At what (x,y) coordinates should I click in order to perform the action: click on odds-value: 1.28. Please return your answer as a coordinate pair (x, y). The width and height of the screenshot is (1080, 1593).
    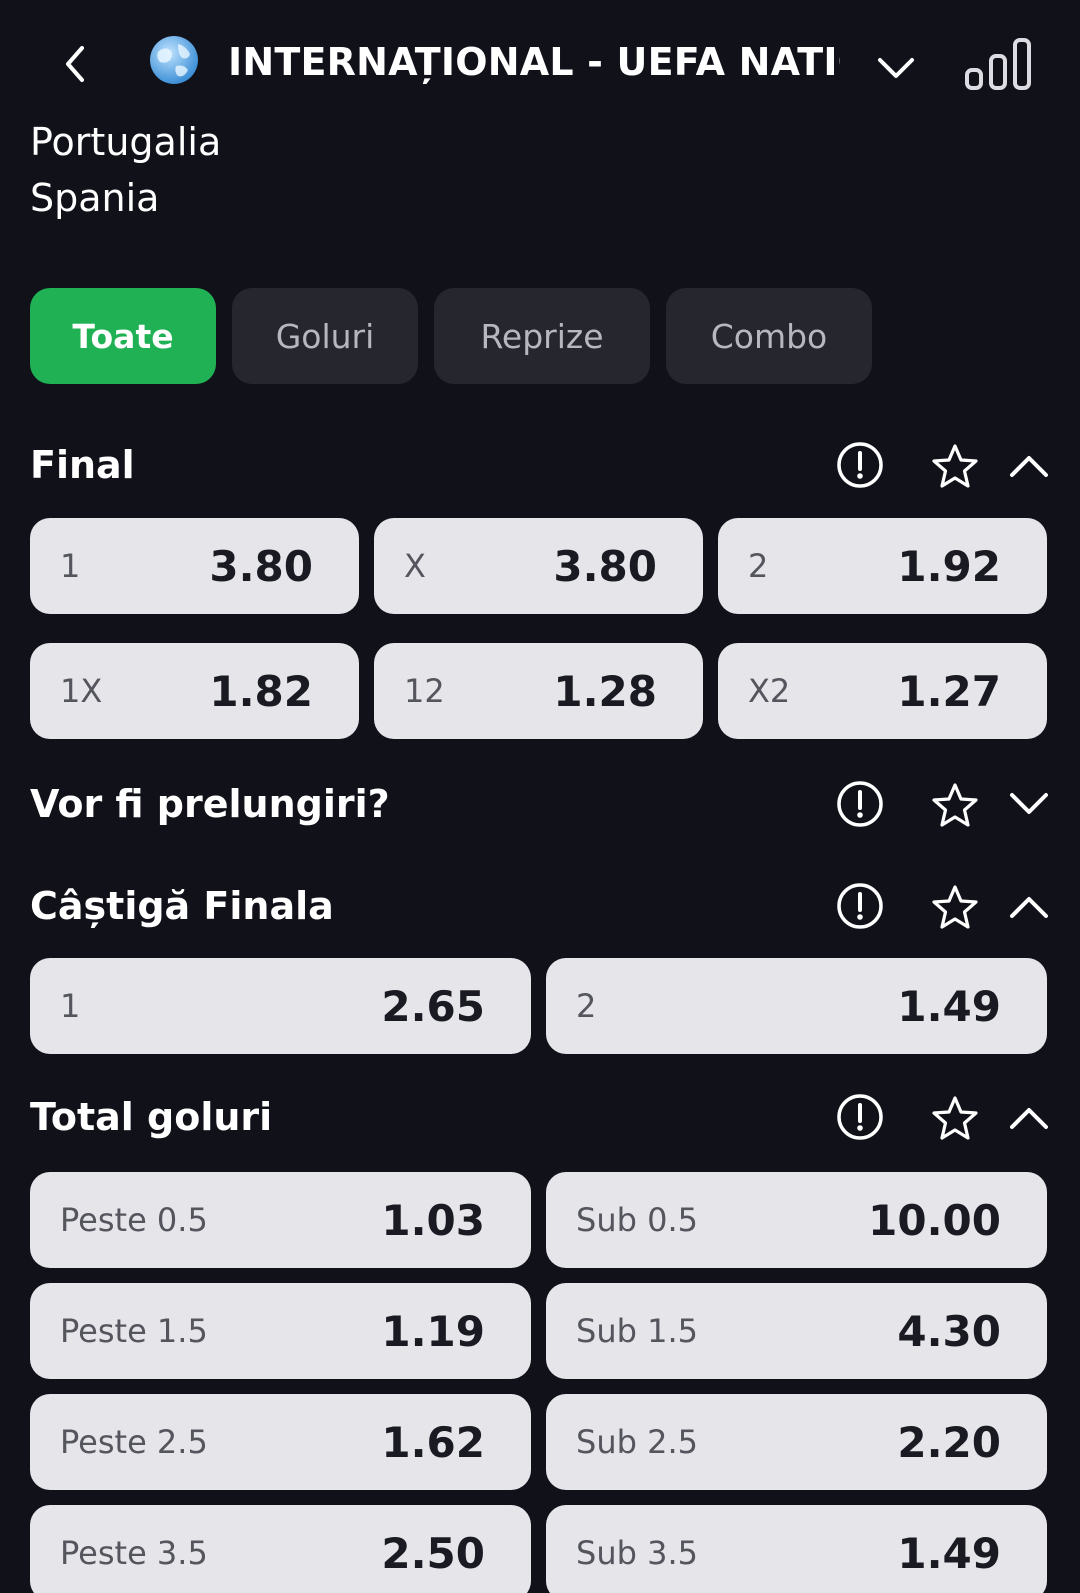
    Looking at the image, I should click on (605, 691).